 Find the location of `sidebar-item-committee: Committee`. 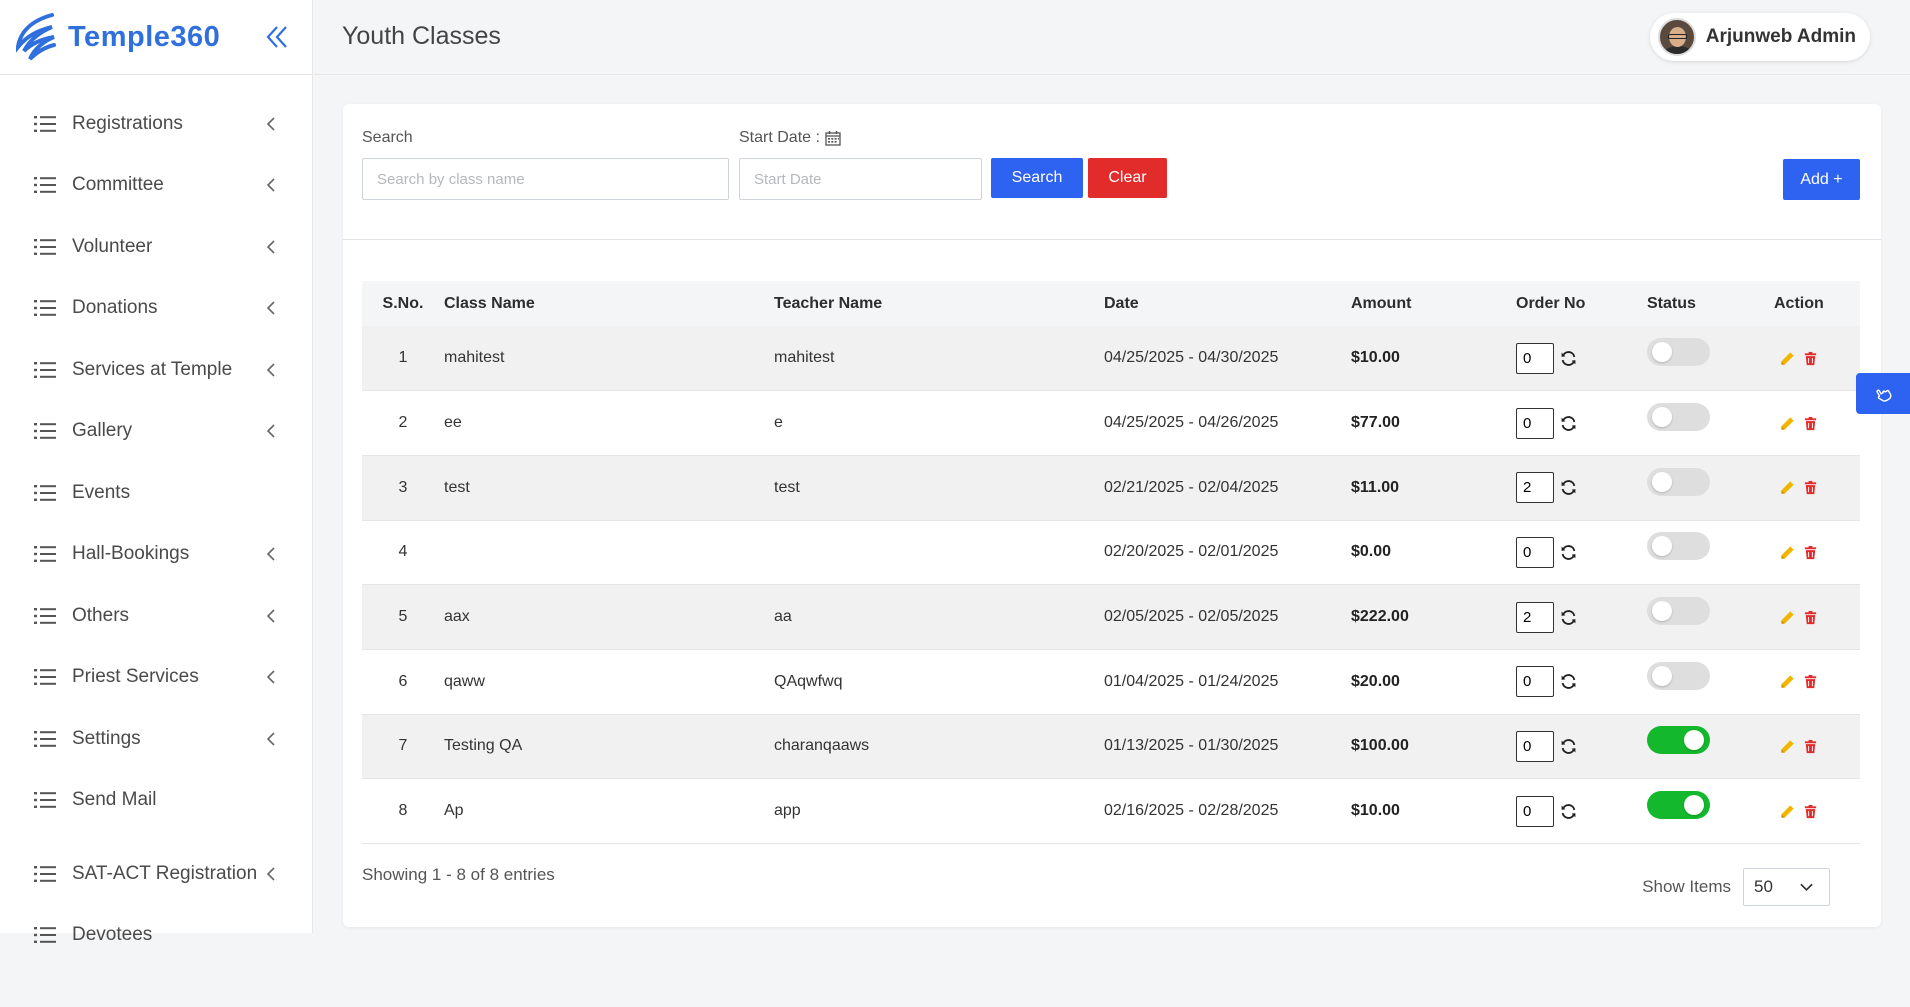

sidebar-item-committee: Committee is located at coordinates (156, 186).